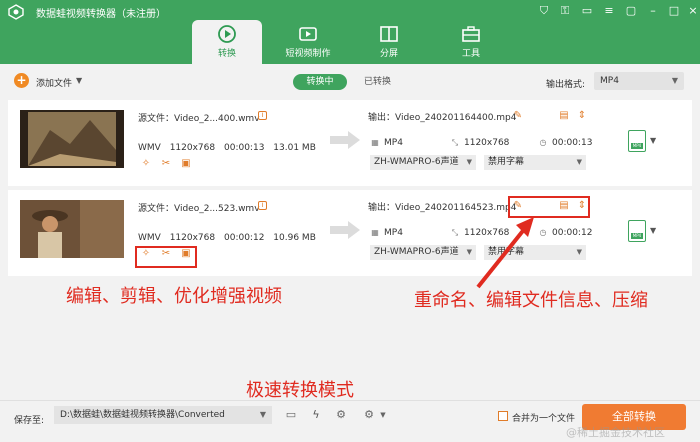 This screenshot has height=442, width=700. I want to click on edit-effects-icon: ✧, so click(146, 164).